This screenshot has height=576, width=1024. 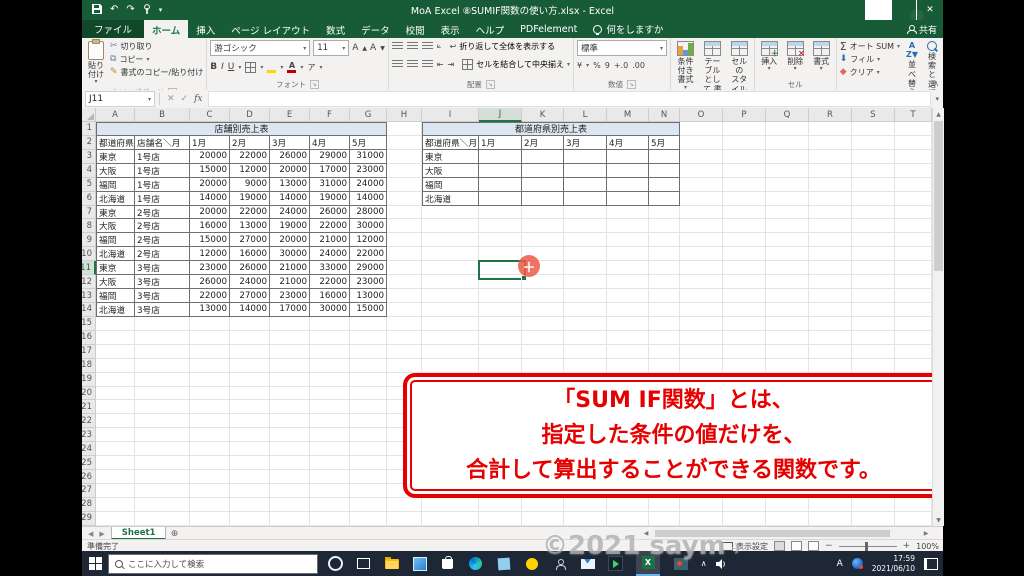 I want to click on cell-H6, so click(x=404, y=198).